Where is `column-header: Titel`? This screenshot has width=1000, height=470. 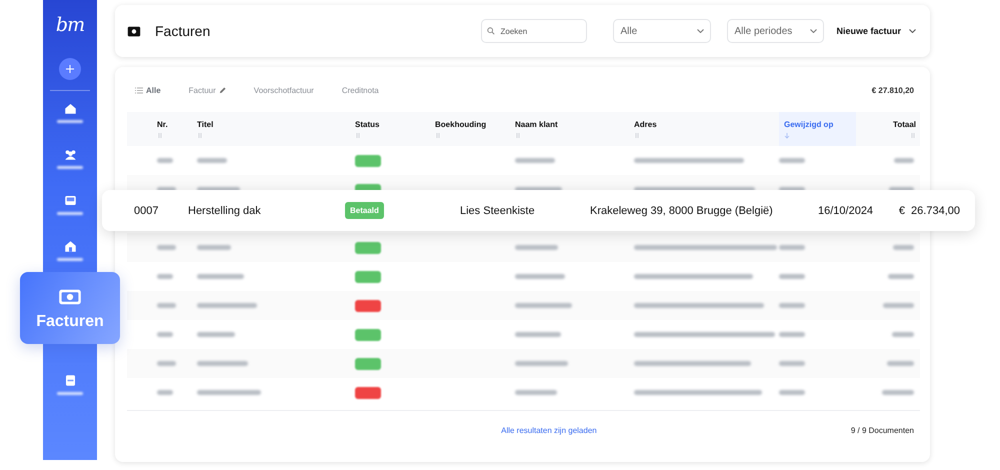
column-header: Titel is located at coordinates (276, 129).